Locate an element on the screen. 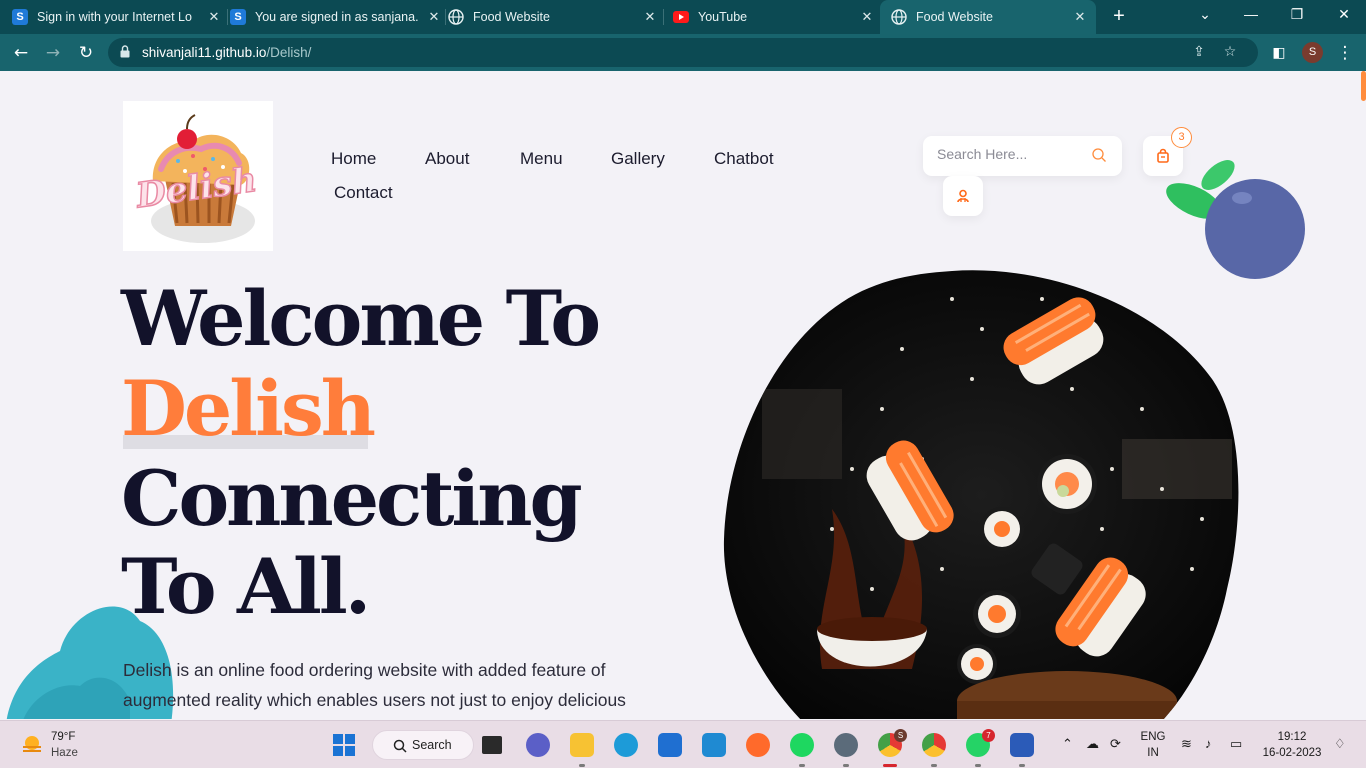  url-text: shivanjali11.github.io/Delish/ is located at coordinates (226, 52).